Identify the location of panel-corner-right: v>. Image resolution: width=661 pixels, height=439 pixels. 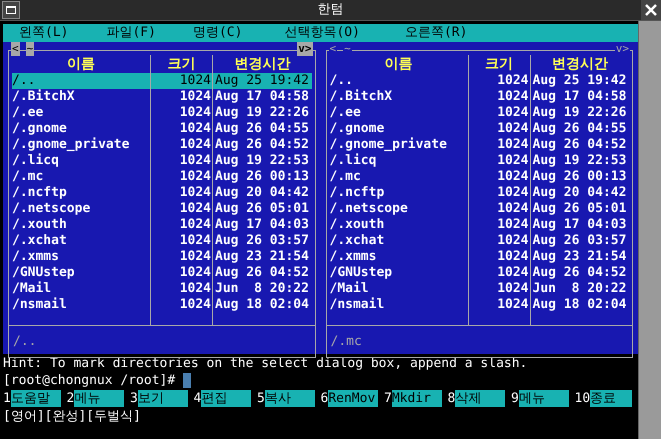
(304, 49).